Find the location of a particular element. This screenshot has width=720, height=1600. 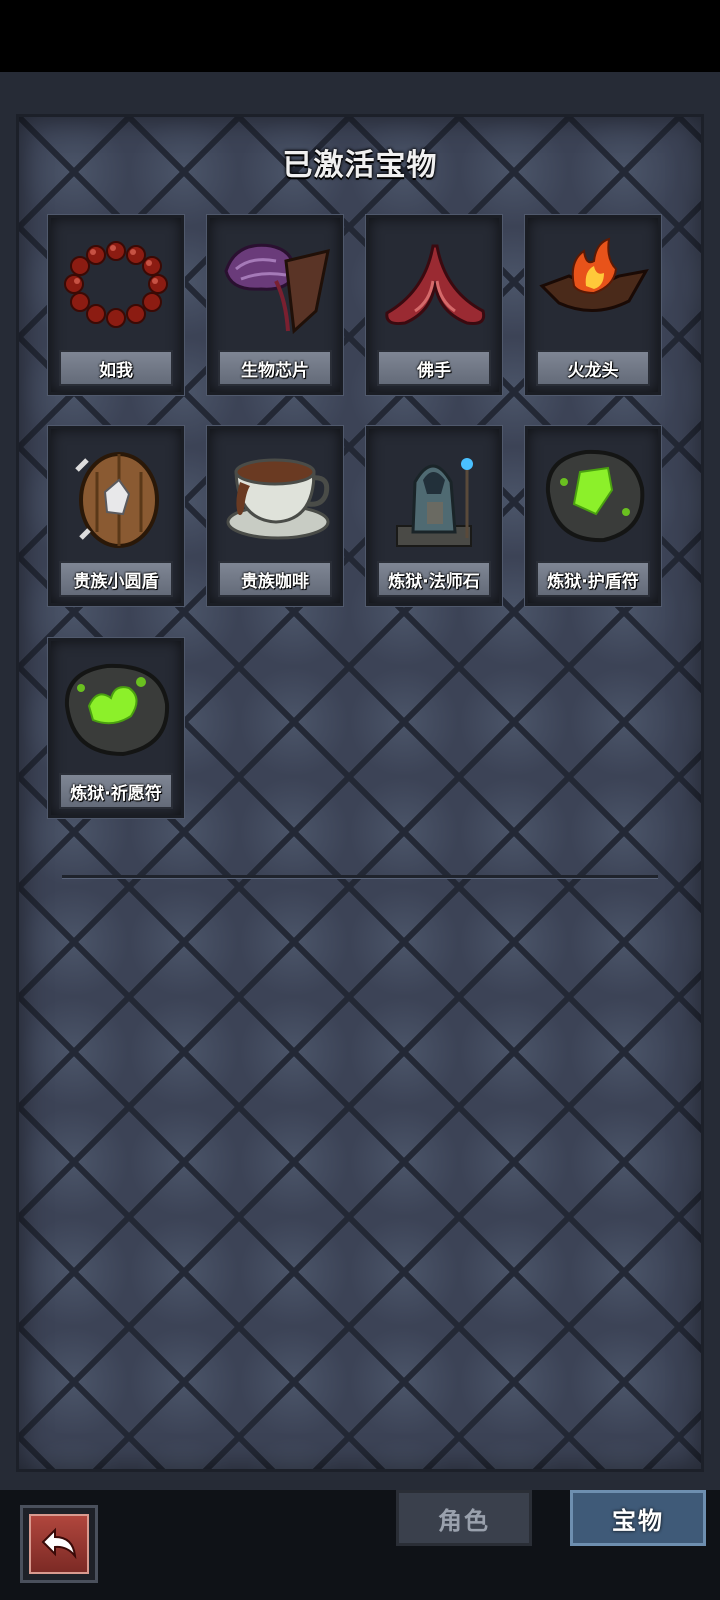

treasure-card-noble-coffee: 贵族咖啡 is located at coordinates (275, 516).